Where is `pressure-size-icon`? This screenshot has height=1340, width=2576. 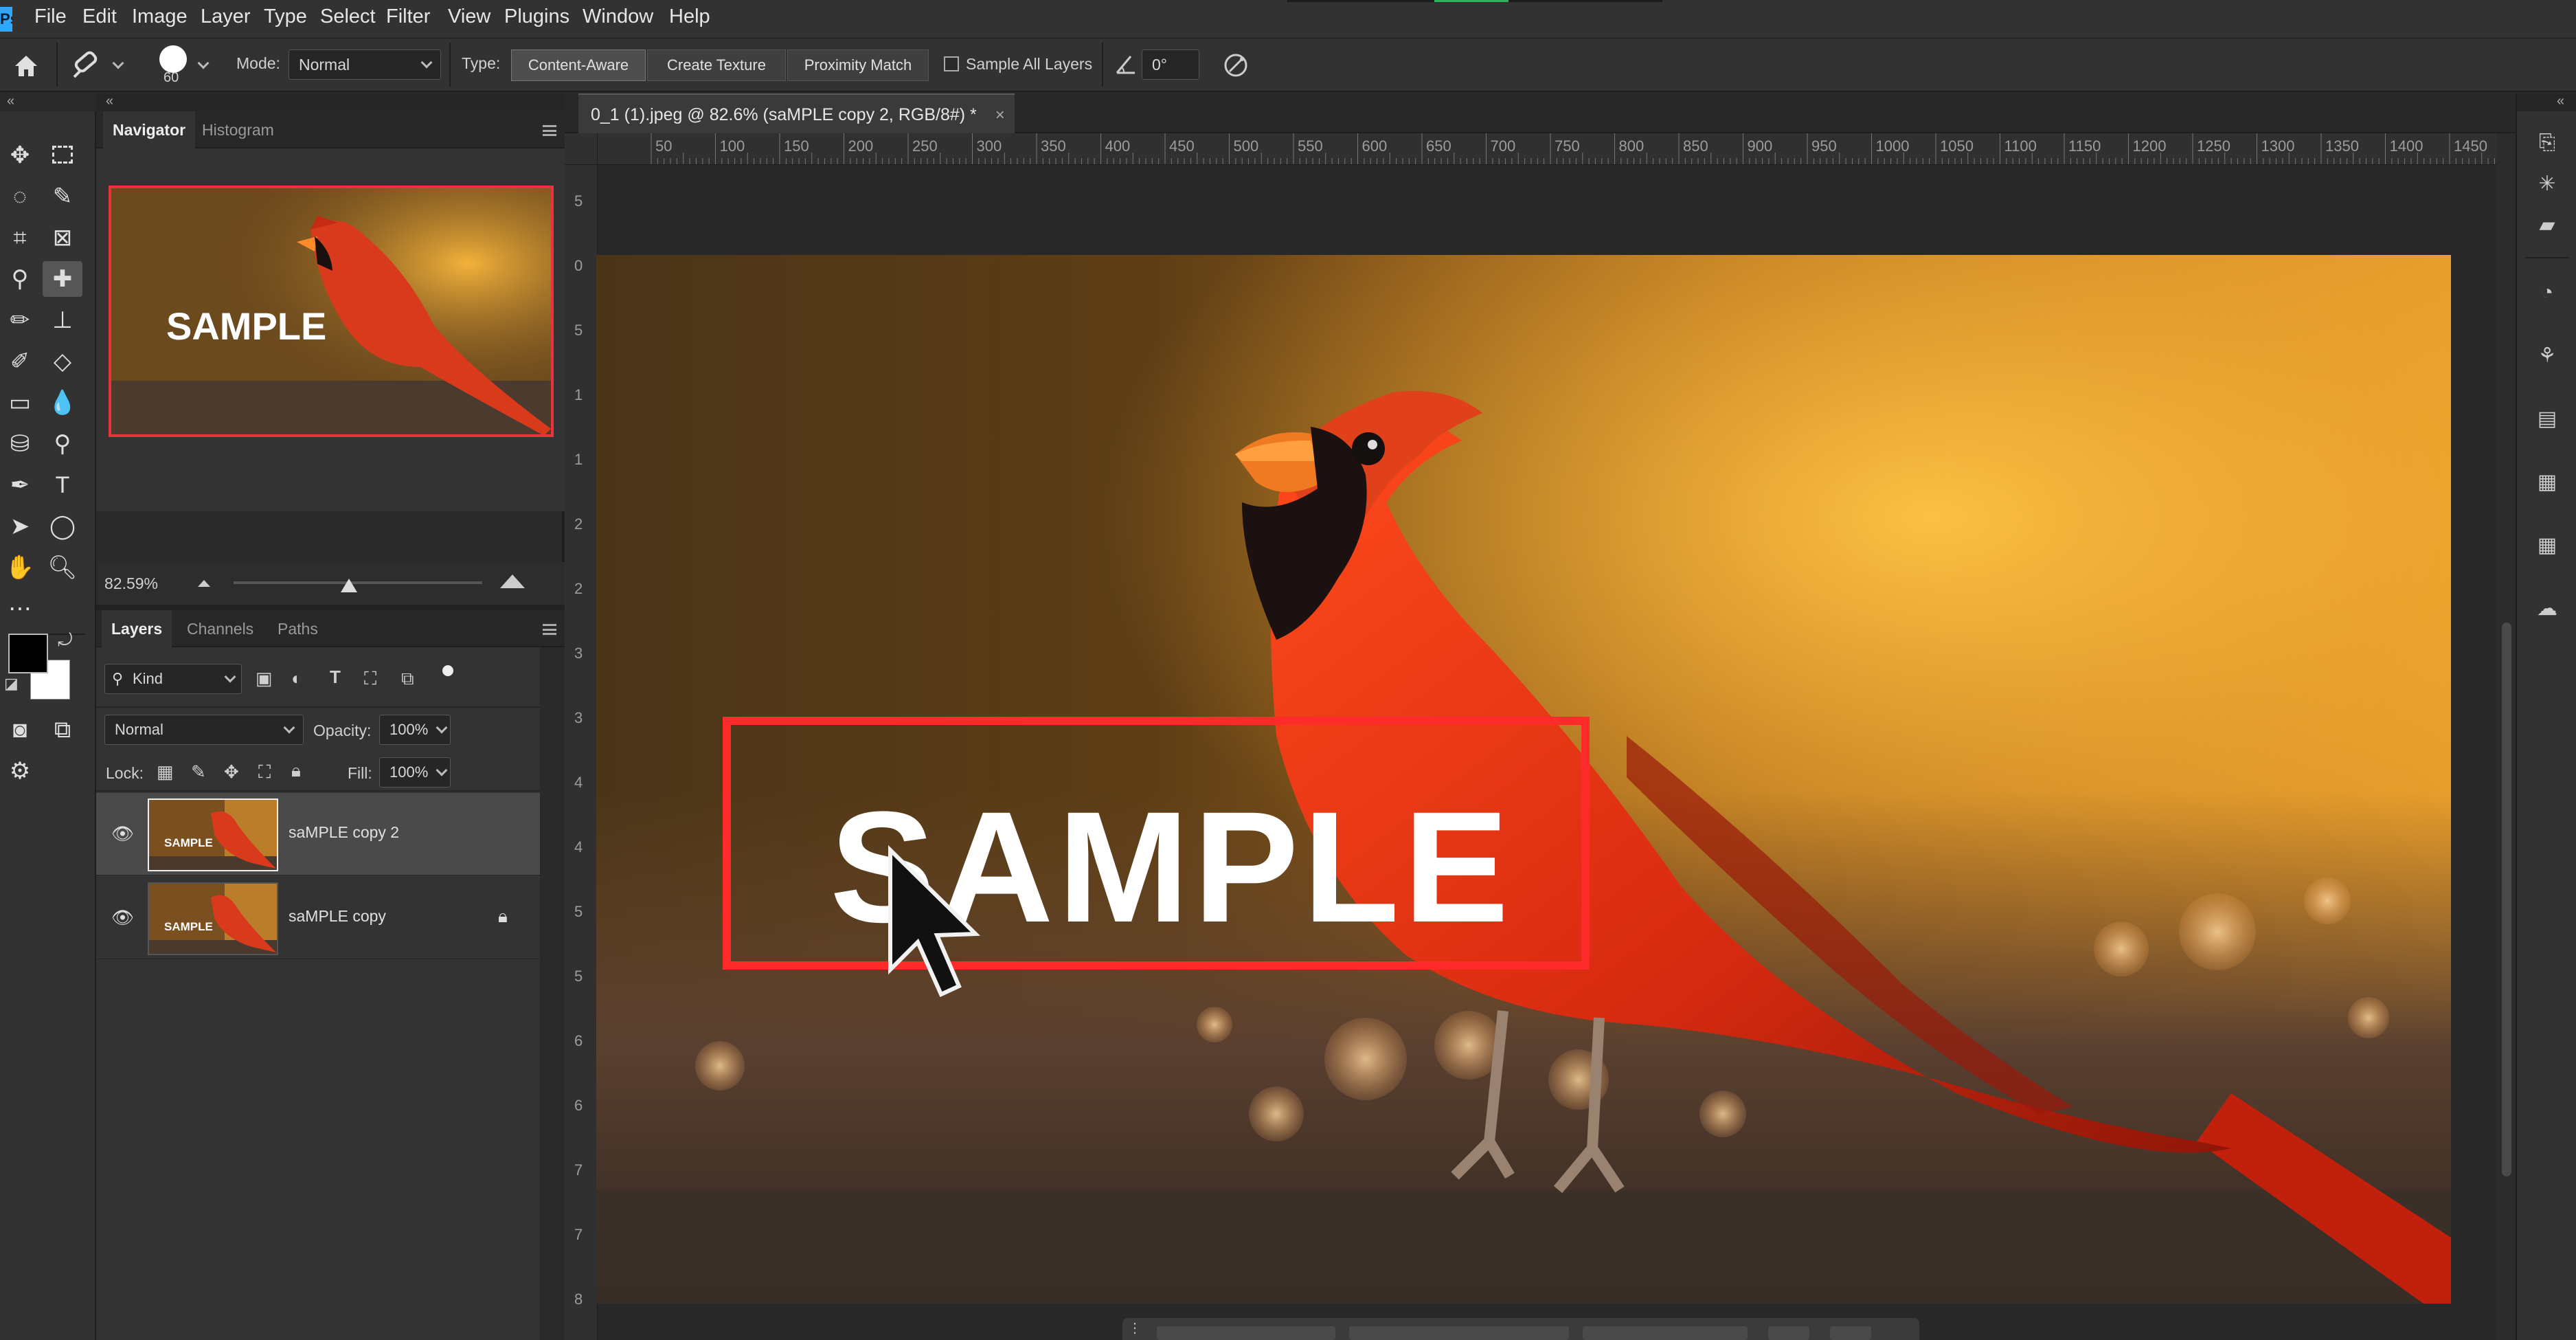
pressure-size-icon is located at coordinates (1235, 65).